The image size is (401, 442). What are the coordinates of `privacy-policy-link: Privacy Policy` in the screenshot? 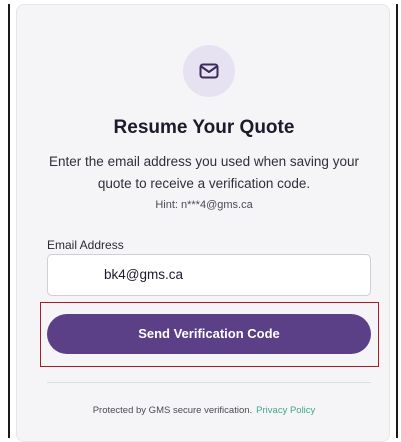 It's located at (285, 410).